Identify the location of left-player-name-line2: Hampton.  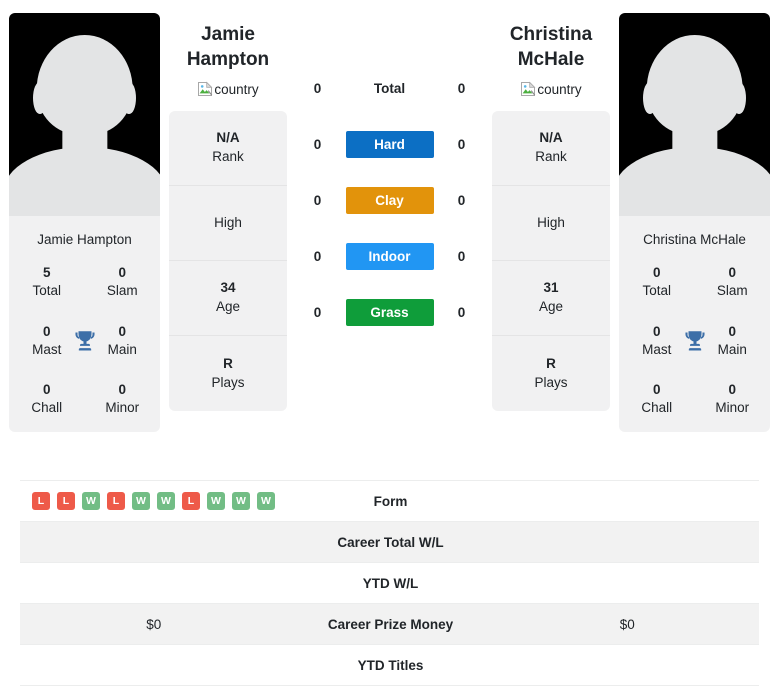
(228, 60).